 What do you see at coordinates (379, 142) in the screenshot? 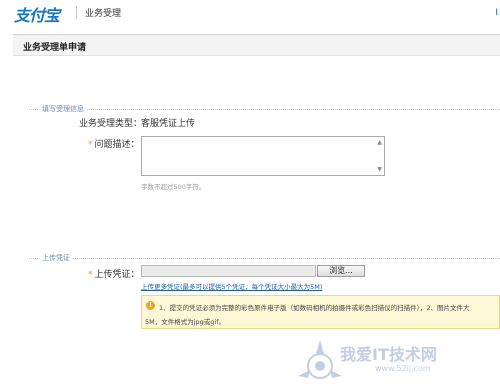
I see `scroll-up-icon: ▲` at bounding box center [379, 142].